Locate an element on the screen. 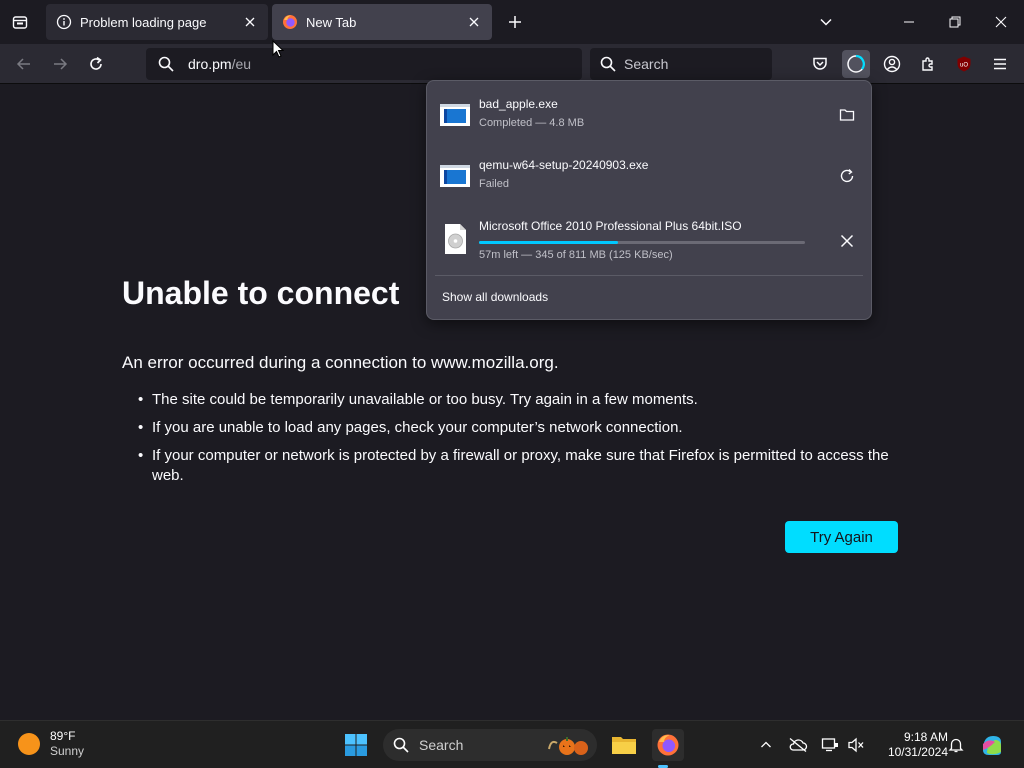 The height and width of the screenshot is (768, 1024). back-arrow-icon is located at coordinates (23, 64).